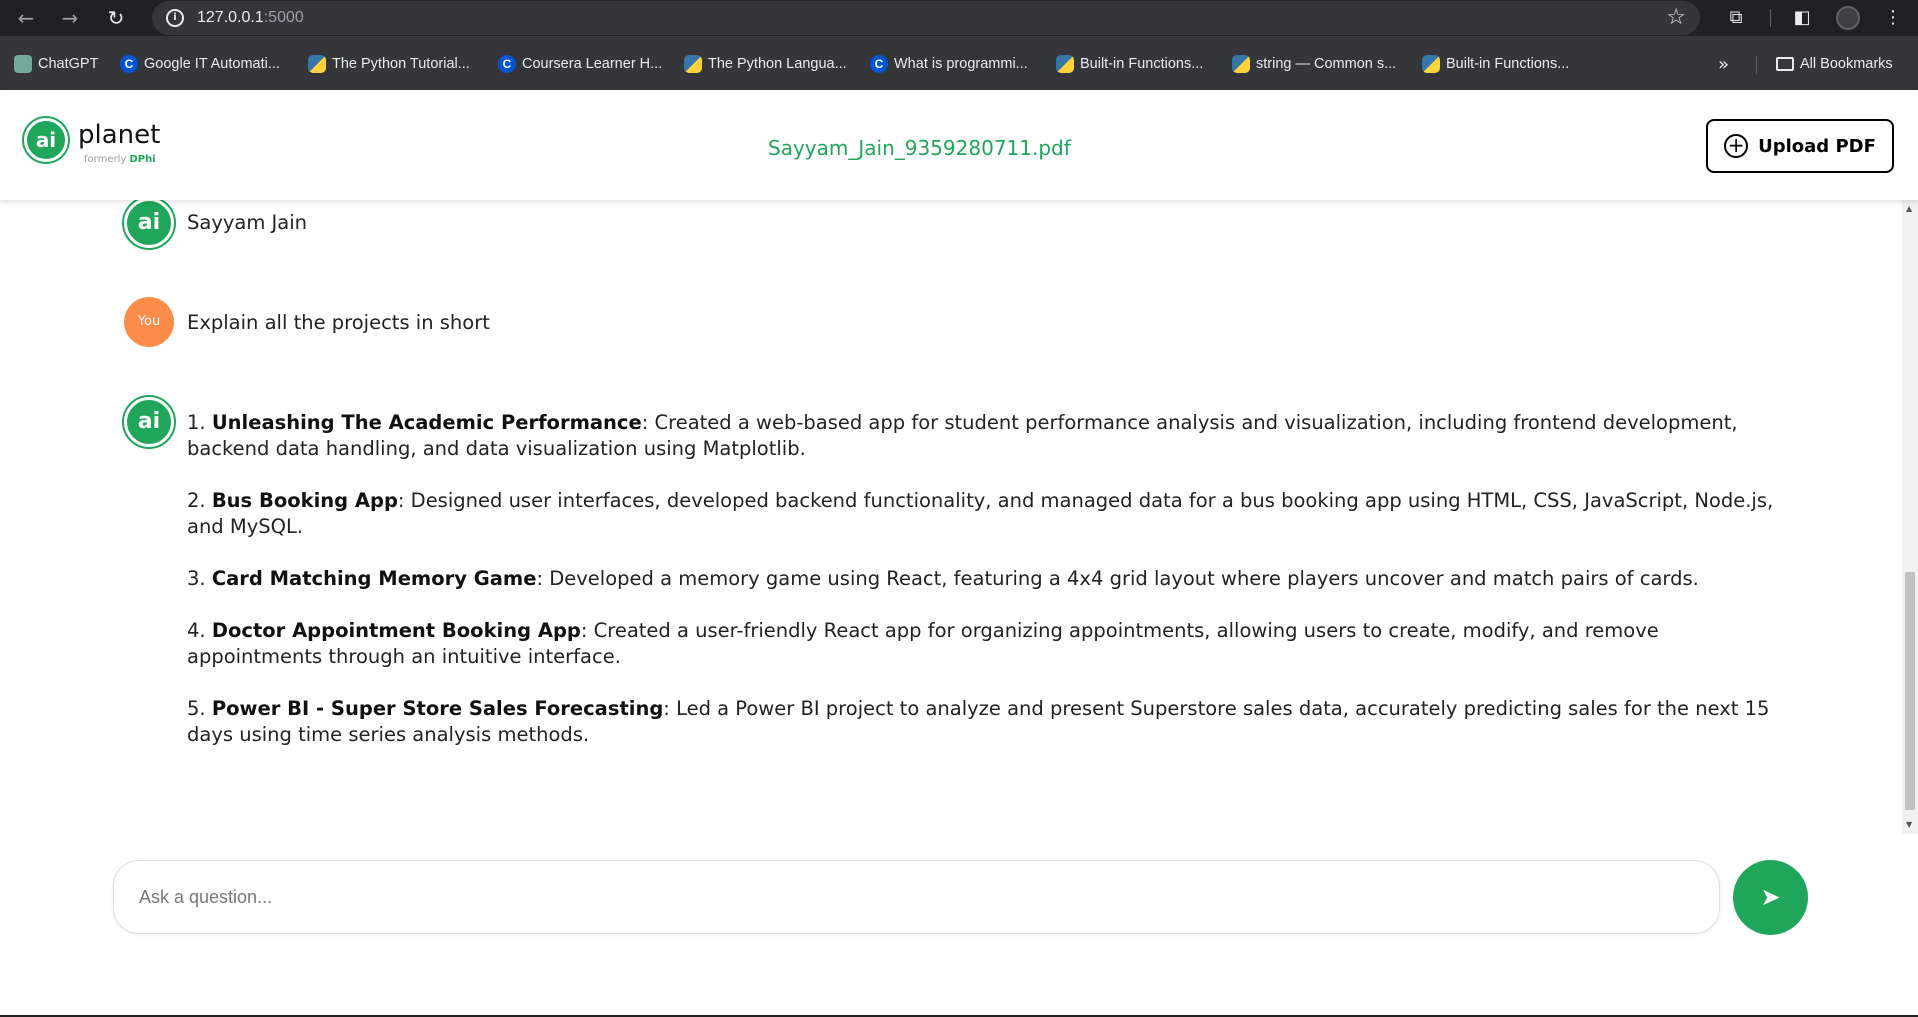 The height and width of the screenshot is (1017, 1918). I want to click on send-icon: ➤, so click(1770, 897).